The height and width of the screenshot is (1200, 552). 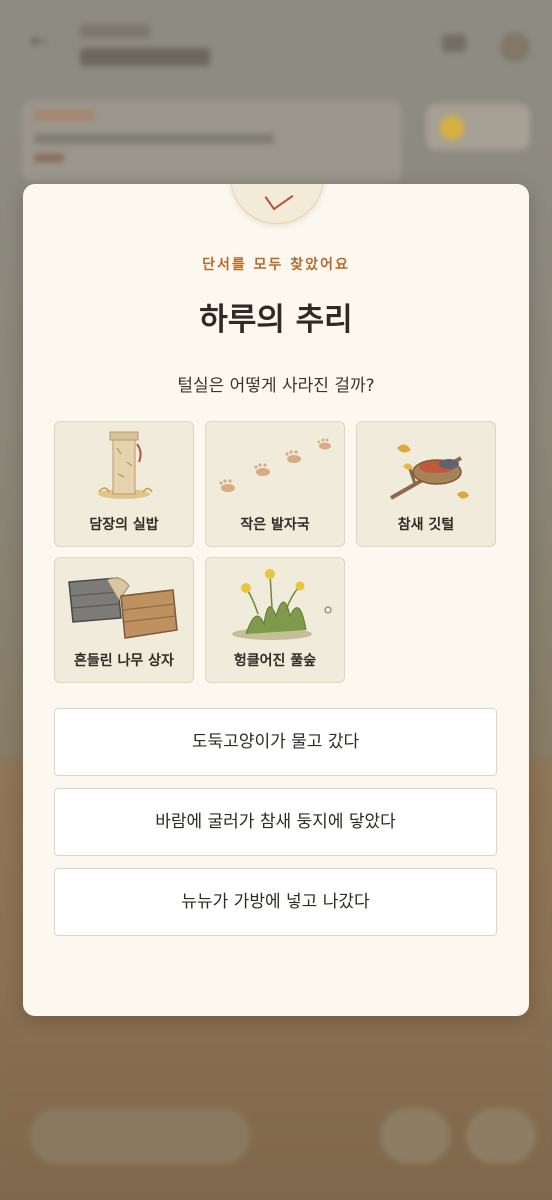 I want to click on clue-card-footprints: 작은 발자국, so click(x=275, y=484).